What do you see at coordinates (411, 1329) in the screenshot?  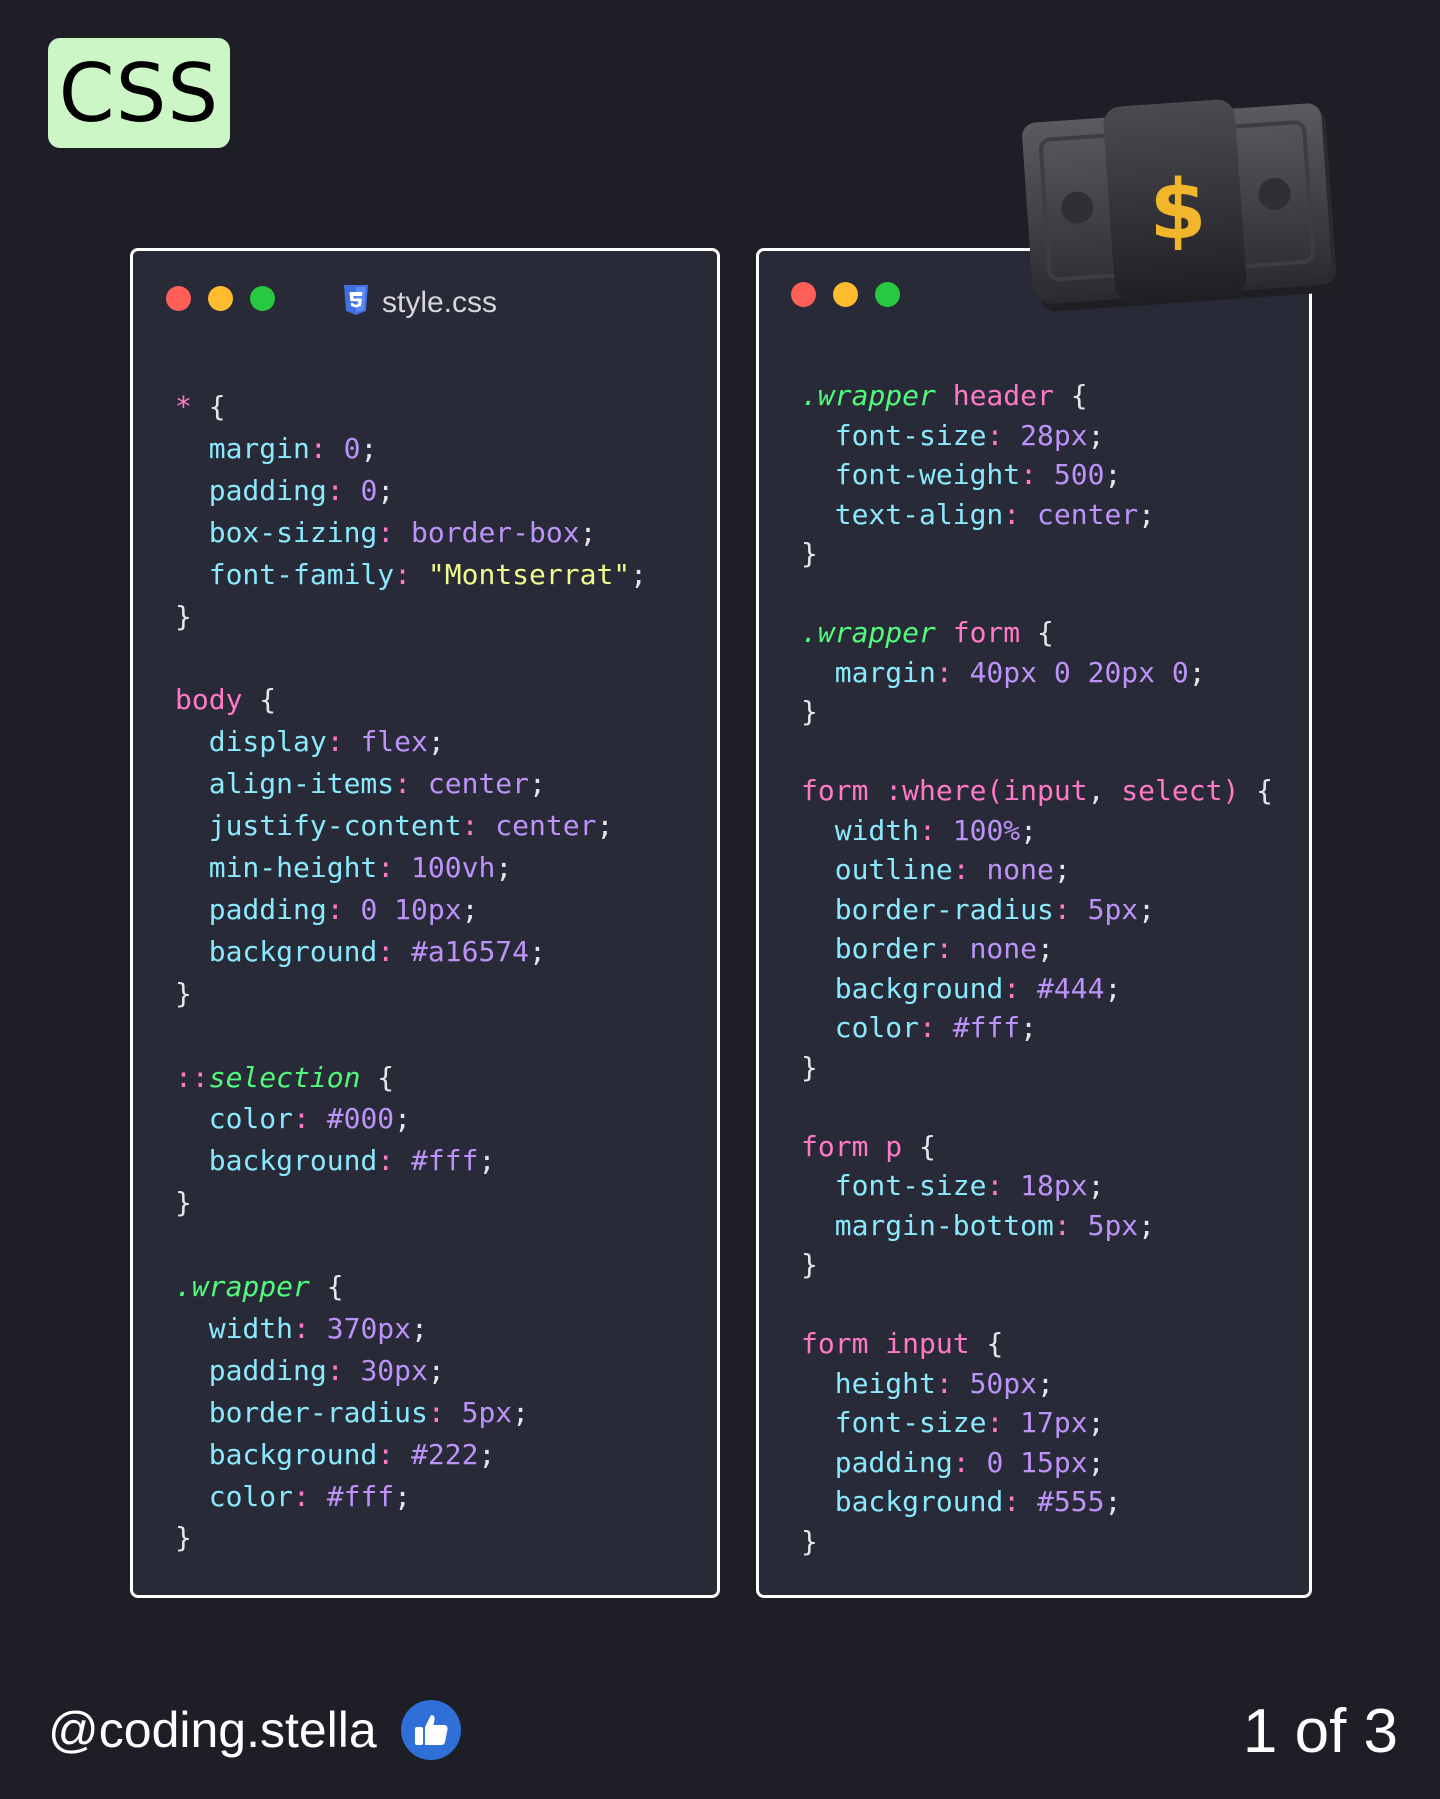 I see `code-line: width: 370px;` at bounding box center [411, 1329].